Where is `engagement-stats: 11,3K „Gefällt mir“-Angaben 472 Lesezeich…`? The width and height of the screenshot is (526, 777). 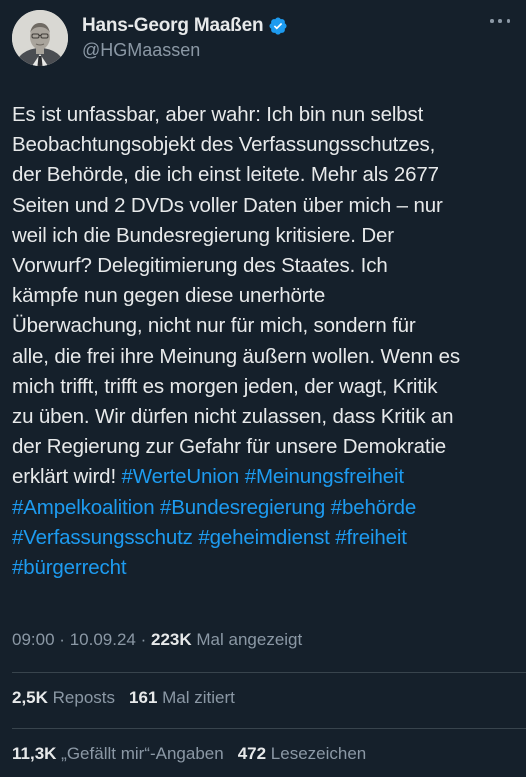 engagement-stats: 11,3K „Gefällt mir“-Angaben 472 Lesezeich… is located at coordinates (189, 754).